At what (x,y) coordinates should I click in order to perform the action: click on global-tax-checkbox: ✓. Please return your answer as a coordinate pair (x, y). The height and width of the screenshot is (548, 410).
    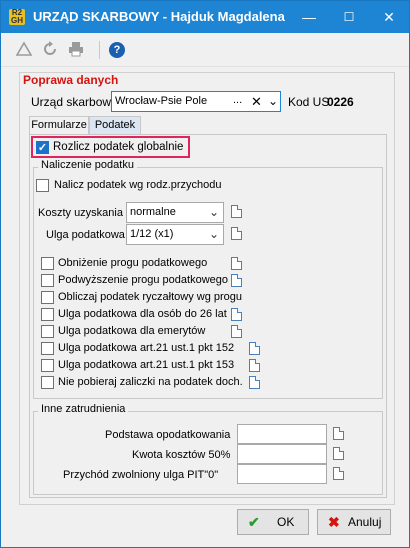
    Looking at the image, I should click on (42, 147).